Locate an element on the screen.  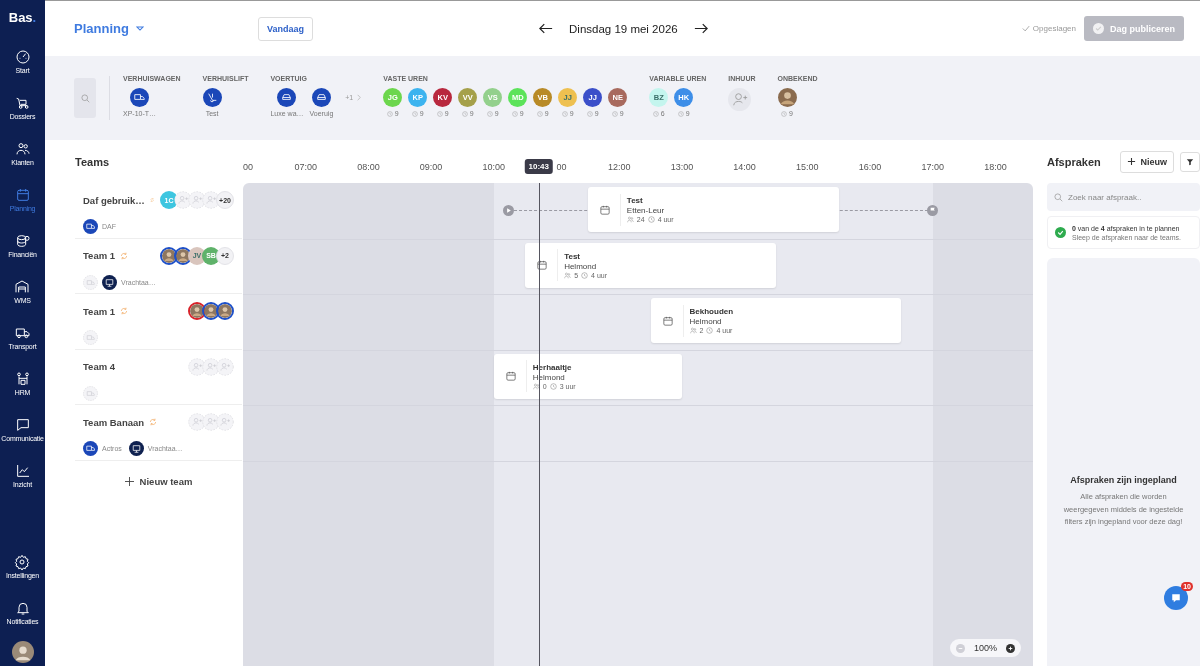
hour-label: 18:00 is located at coordinates (995, 167).